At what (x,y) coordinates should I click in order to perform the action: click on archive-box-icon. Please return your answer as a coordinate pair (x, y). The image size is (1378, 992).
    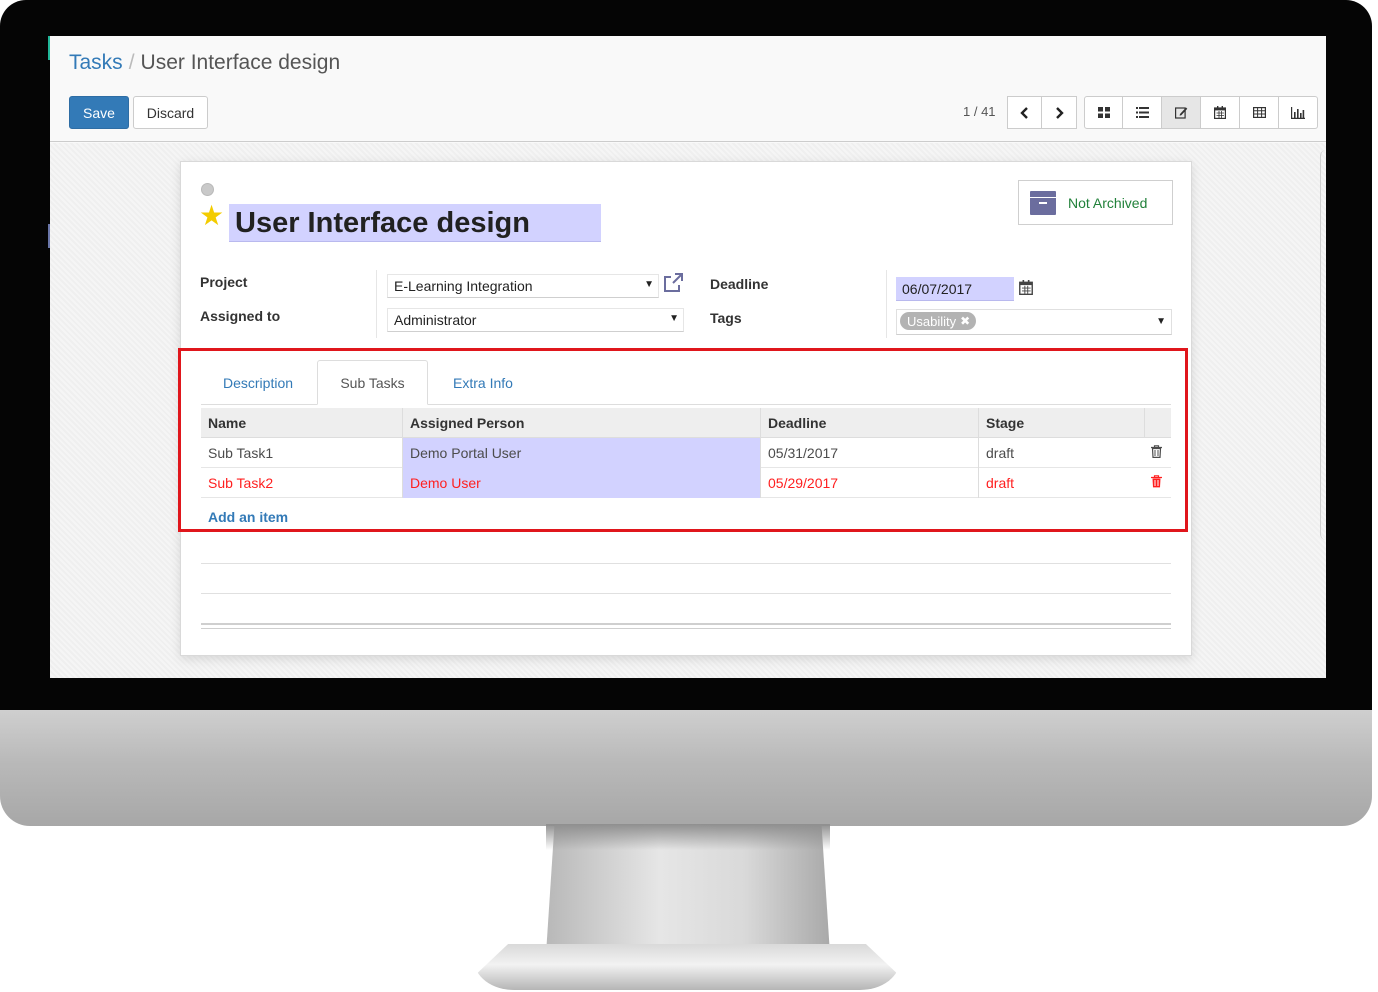
    Looking at the image, I should click on (1043, 202).